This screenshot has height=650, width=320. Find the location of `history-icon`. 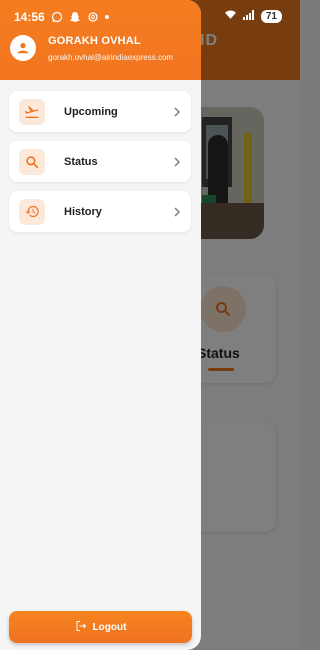

history-icon is located at coordinates (32, 211).